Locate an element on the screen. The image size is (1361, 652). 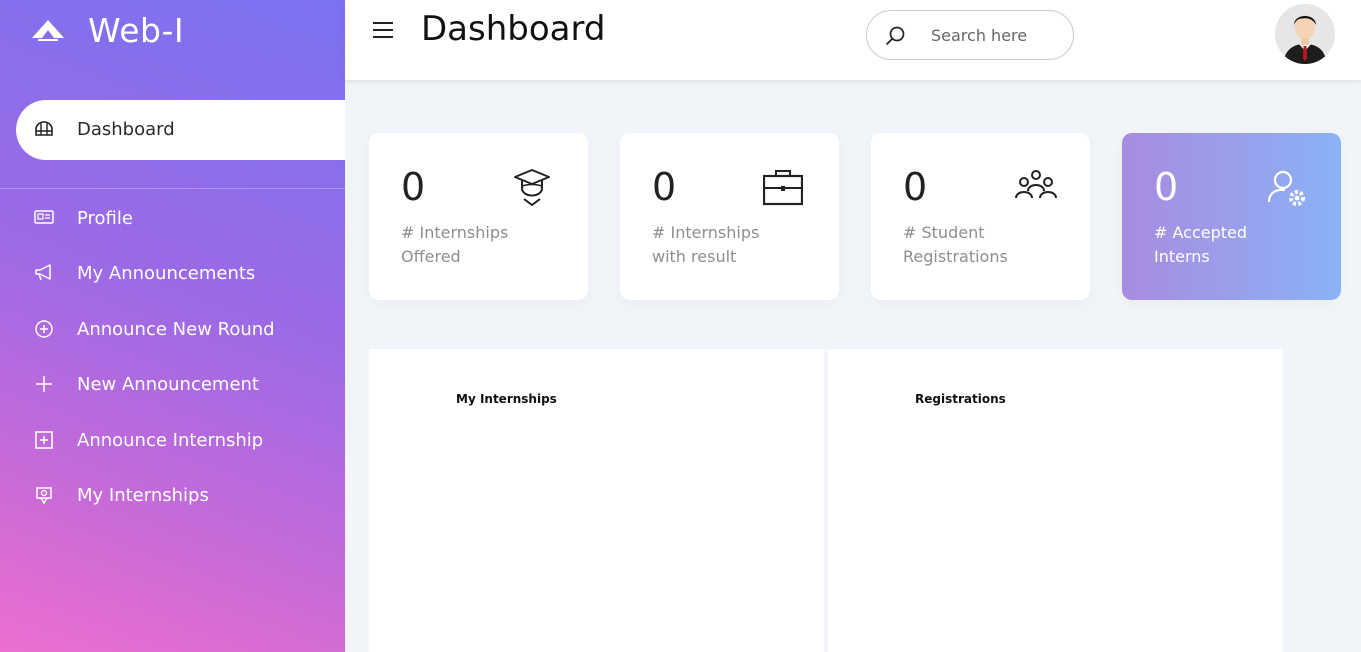
brand-name: Web-I is located at coordinates (136, 30).